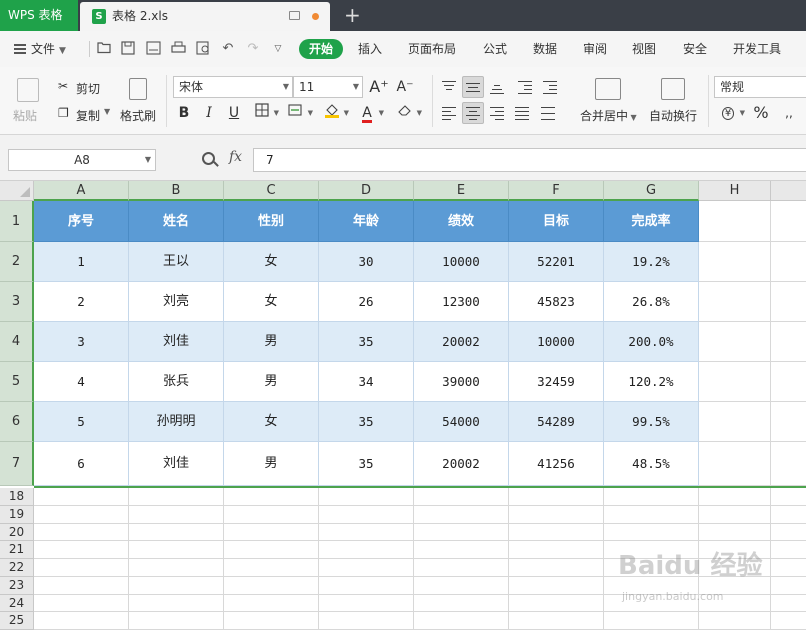 The image size is (806, 632). Describe the element at coordinates (81, 221) in the screenshot. I see `table-header-cell: 序号` at that location.